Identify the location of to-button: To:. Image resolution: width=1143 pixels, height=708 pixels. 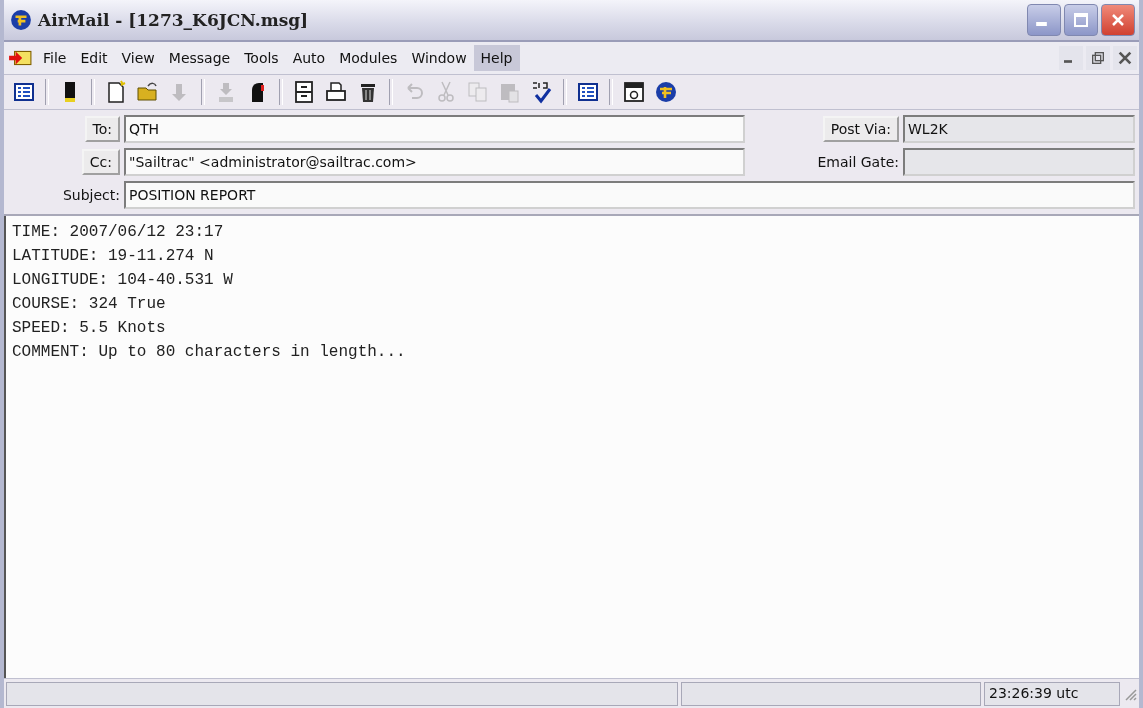
(102, 129).